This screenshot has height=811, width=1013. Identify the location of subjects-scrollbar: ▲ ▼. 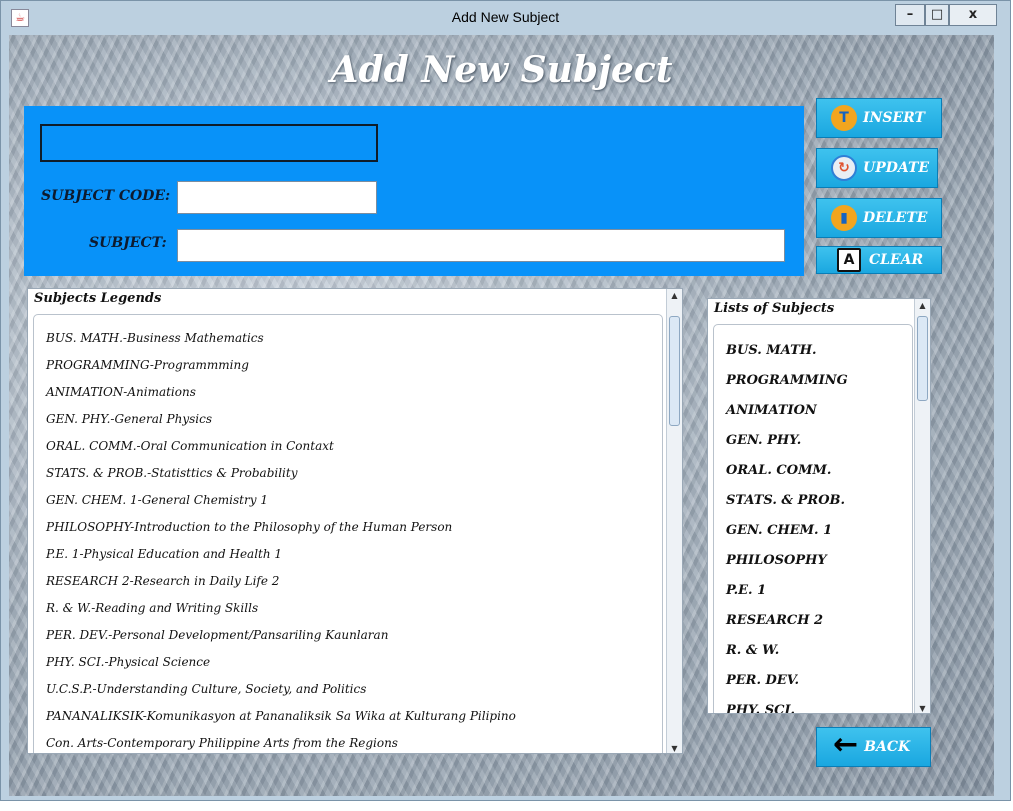
(922, 506).